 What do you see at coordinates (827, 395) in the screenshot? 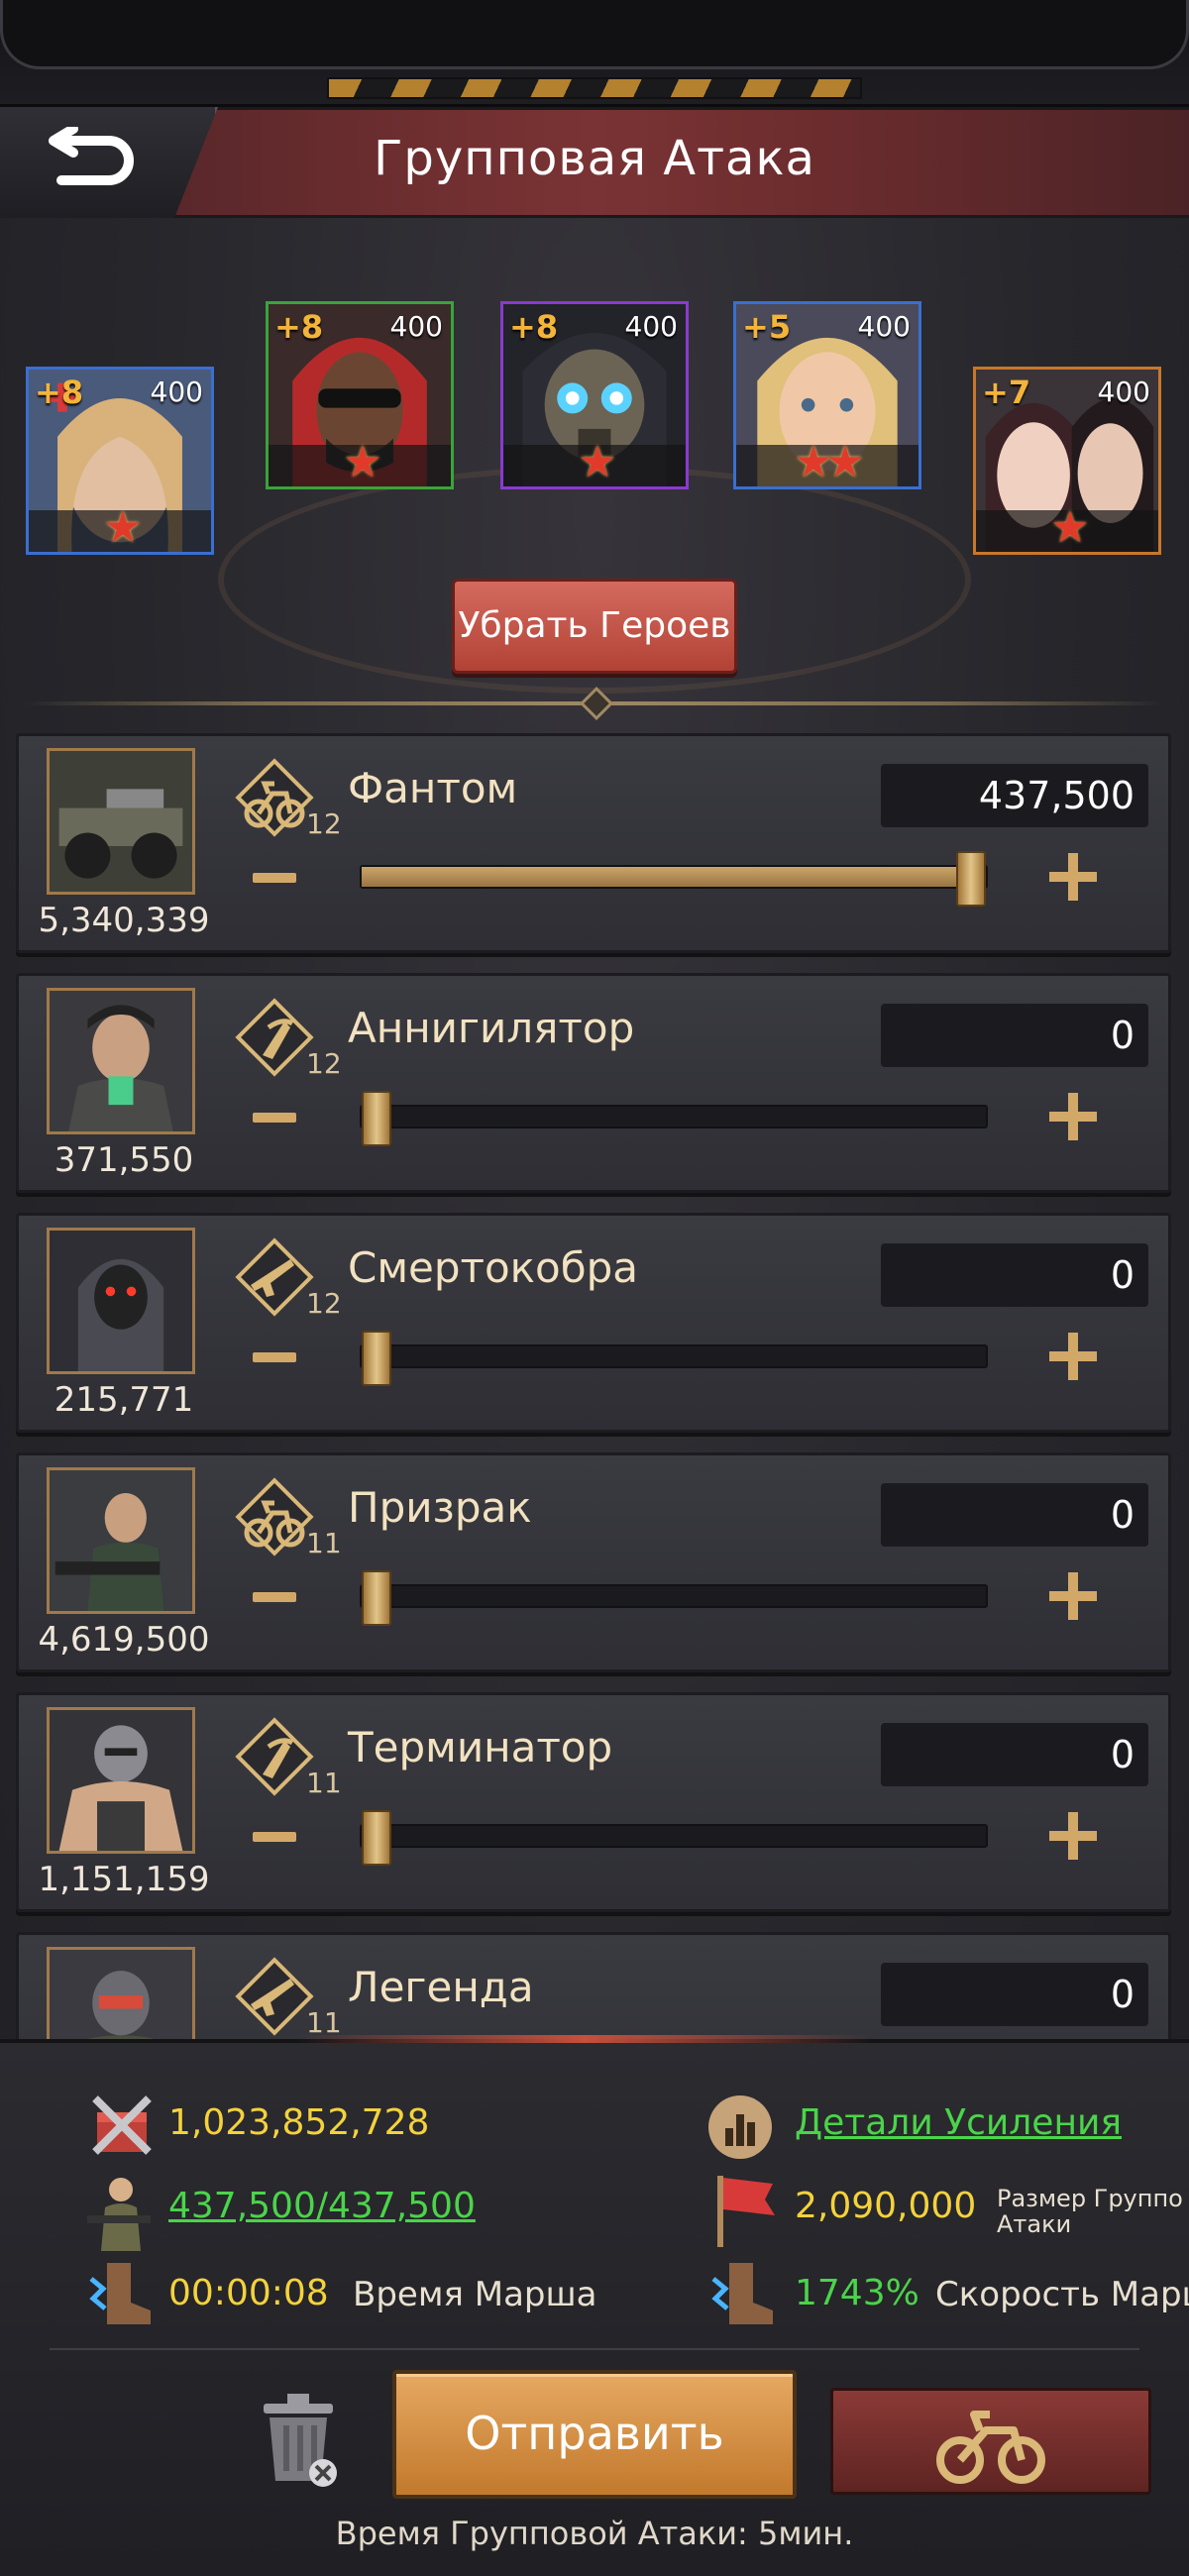
I see `hero-slot-4: +5 400 ★ ★` at bounding box center [827, 395].